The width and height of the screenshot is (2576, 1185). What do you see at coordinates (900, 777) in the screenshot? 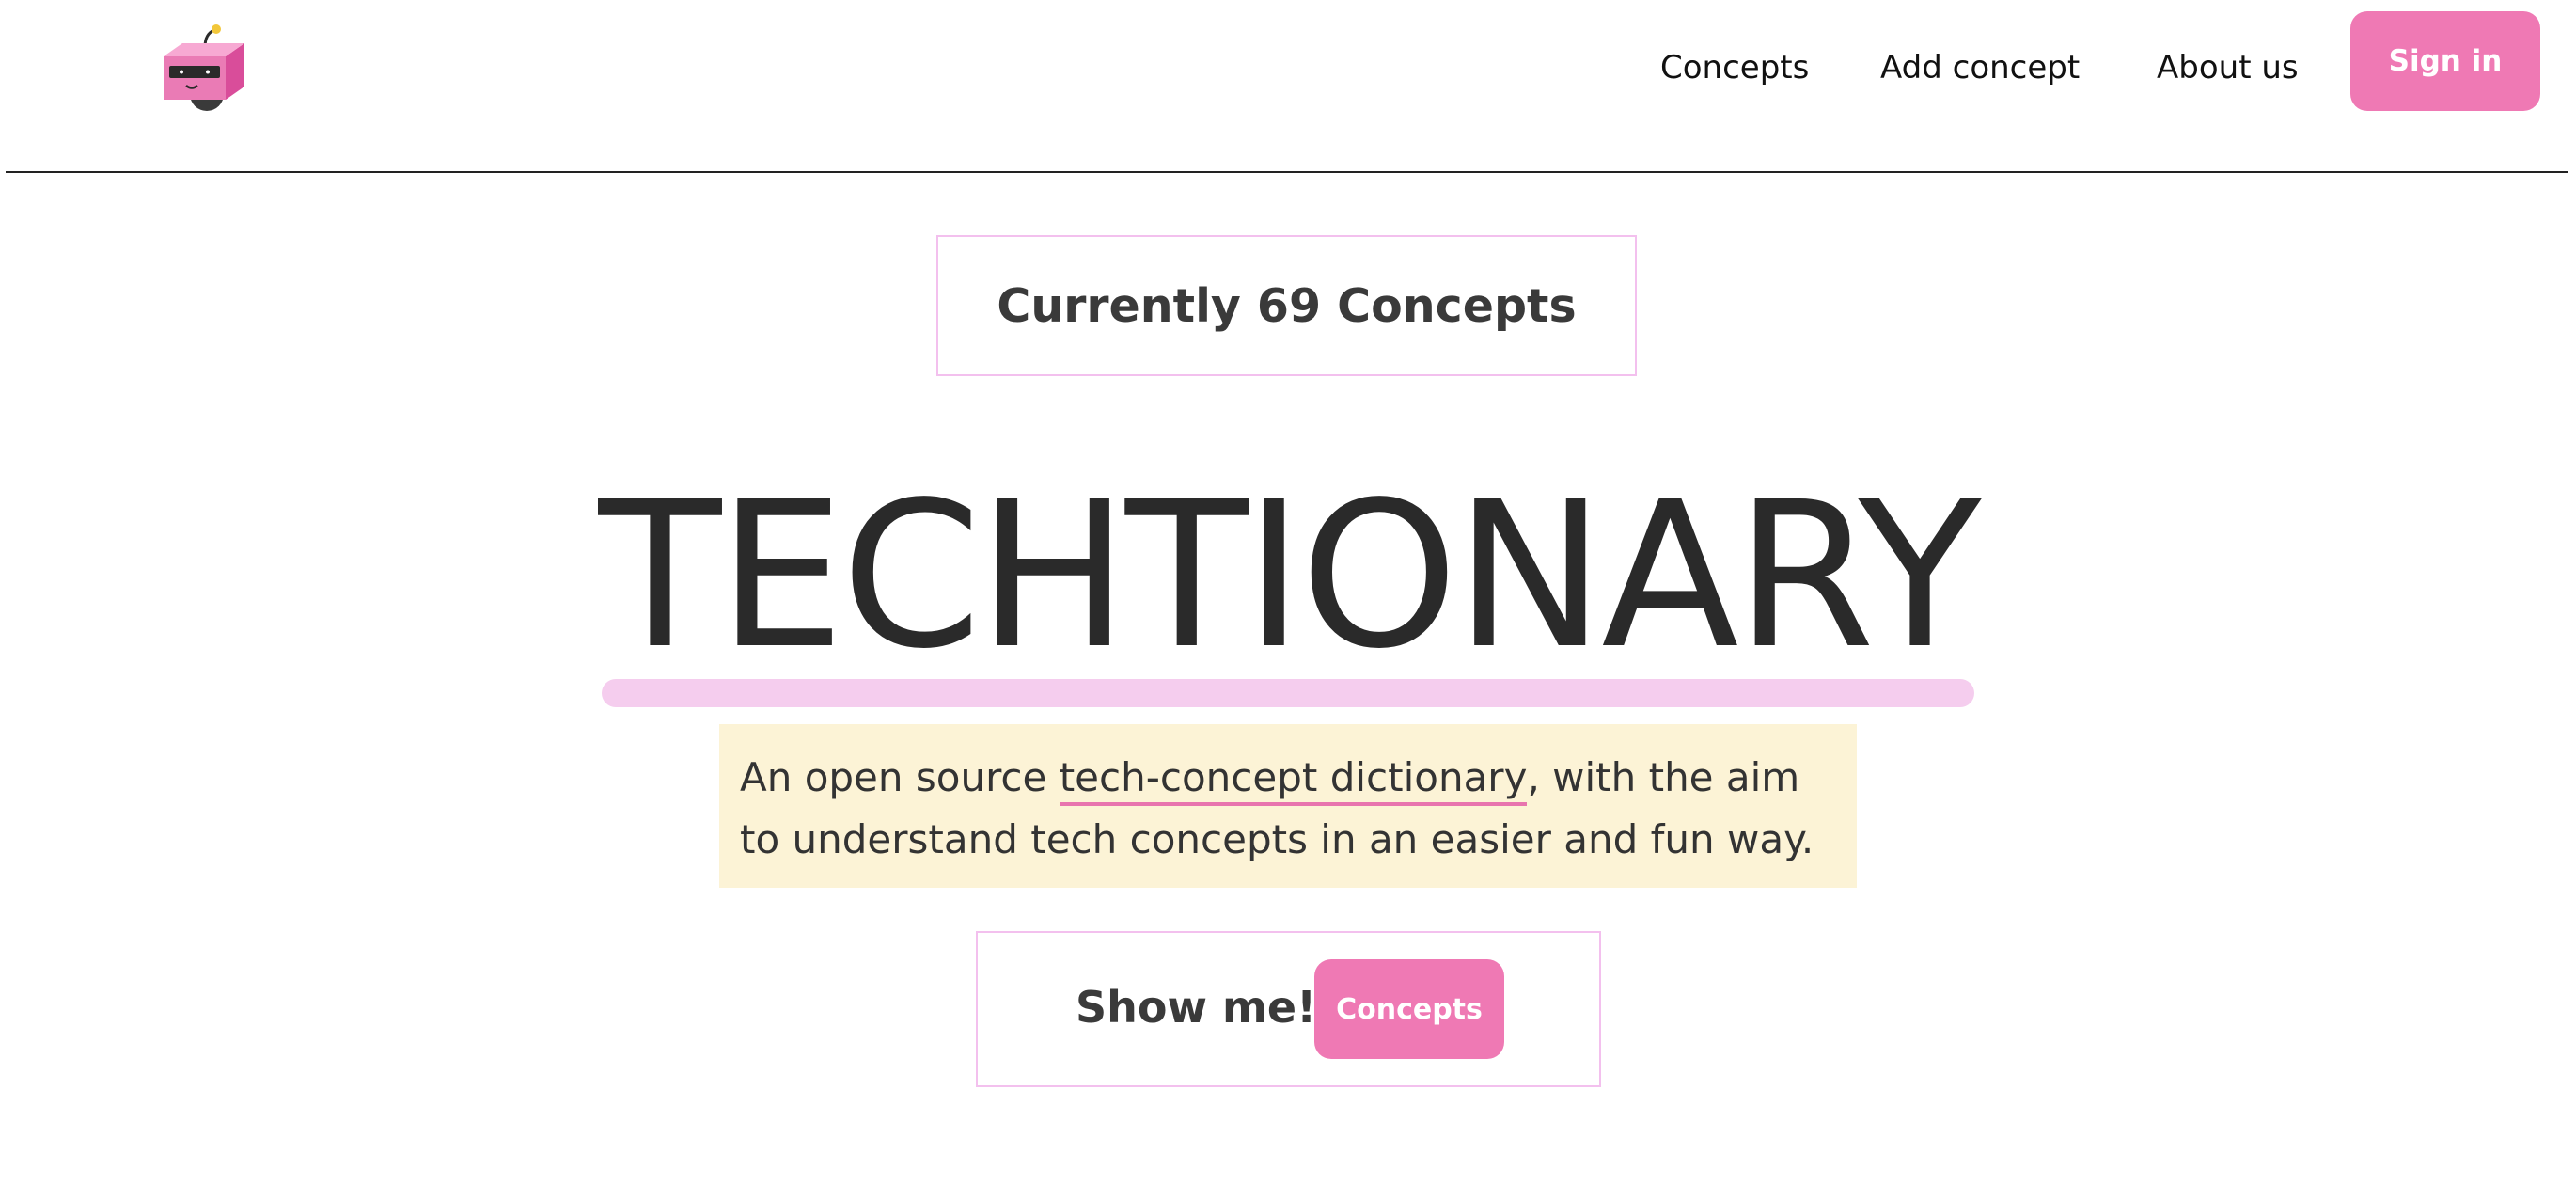
I see `tagline-text-before: An open source` at bounding box center [900, 777].